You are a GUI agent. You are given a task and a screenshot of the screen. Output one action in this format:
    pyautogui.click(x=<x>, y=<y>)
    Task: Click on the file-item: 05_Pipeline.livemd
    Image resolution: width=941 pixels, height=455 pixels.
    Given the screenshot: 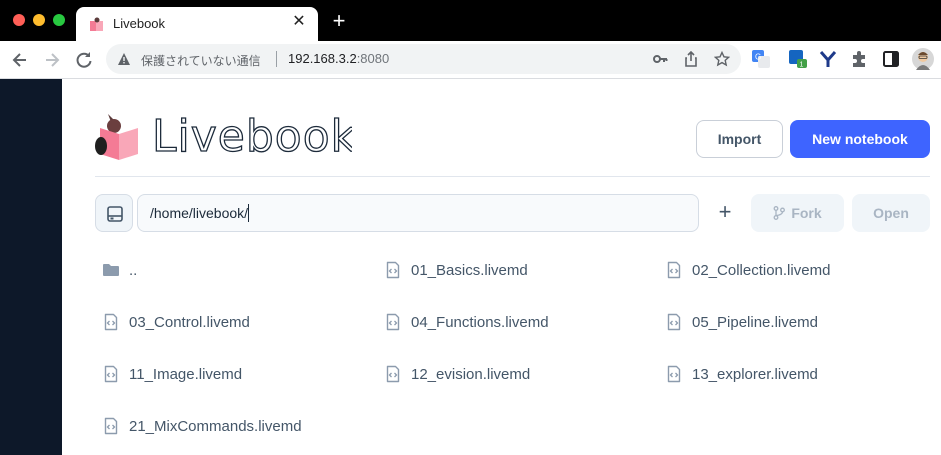 What is the action you would take?
    pyautogui.click(x=741, y=322)
    